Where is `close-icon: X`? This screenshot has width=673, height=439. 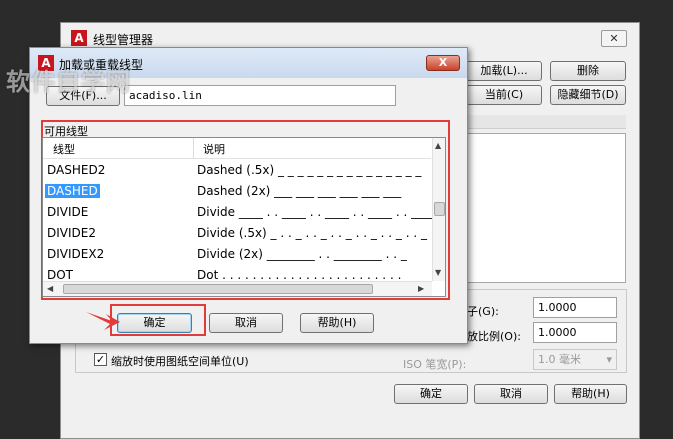
close-icon: X is located at coordinates (443, 62).